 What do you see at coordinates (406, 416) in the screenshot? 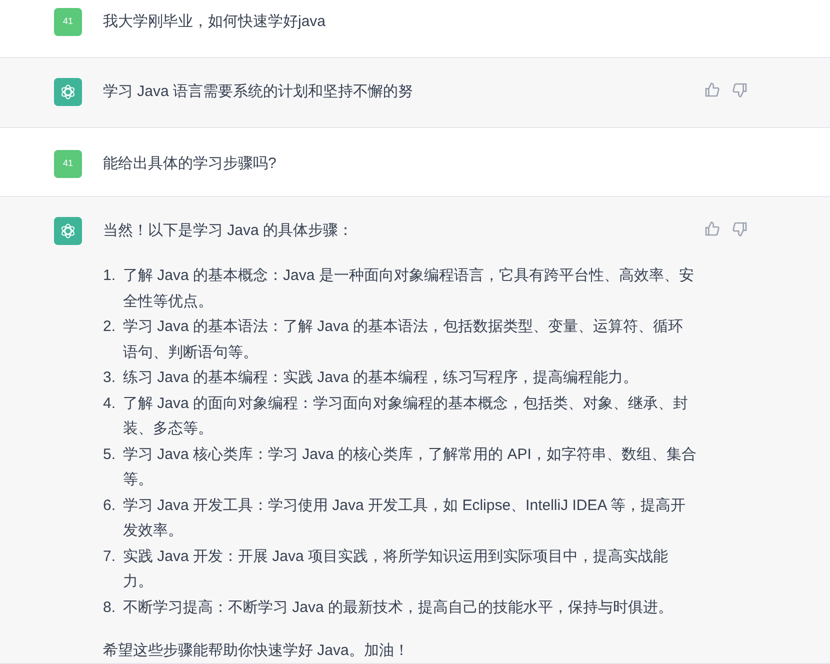
I see `step-text: 了解 Java 的面向对象编程：学习面向对象编程的基本概念，包括类、对象、继承、封装、多态等。` at bounding box center [406, 416].